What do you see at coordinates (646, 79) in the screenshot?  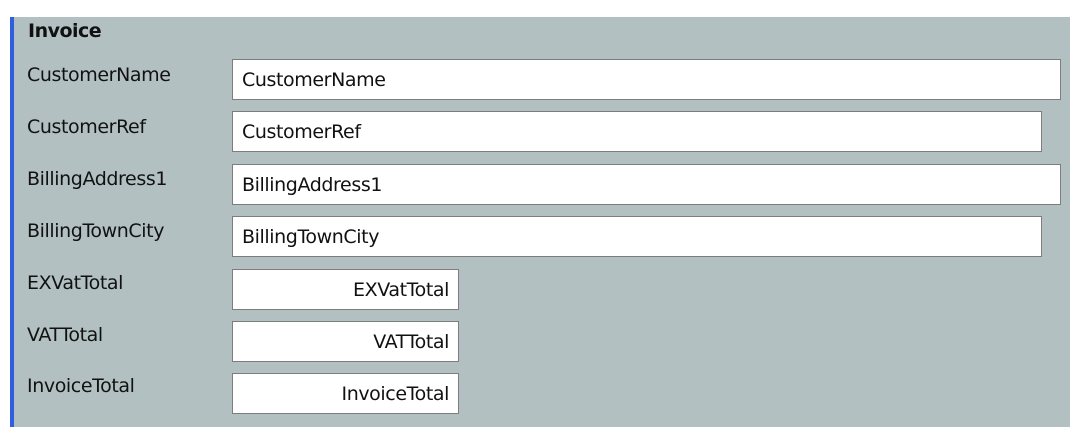 I see `customer-name-field` at bounding box center [646, 79].